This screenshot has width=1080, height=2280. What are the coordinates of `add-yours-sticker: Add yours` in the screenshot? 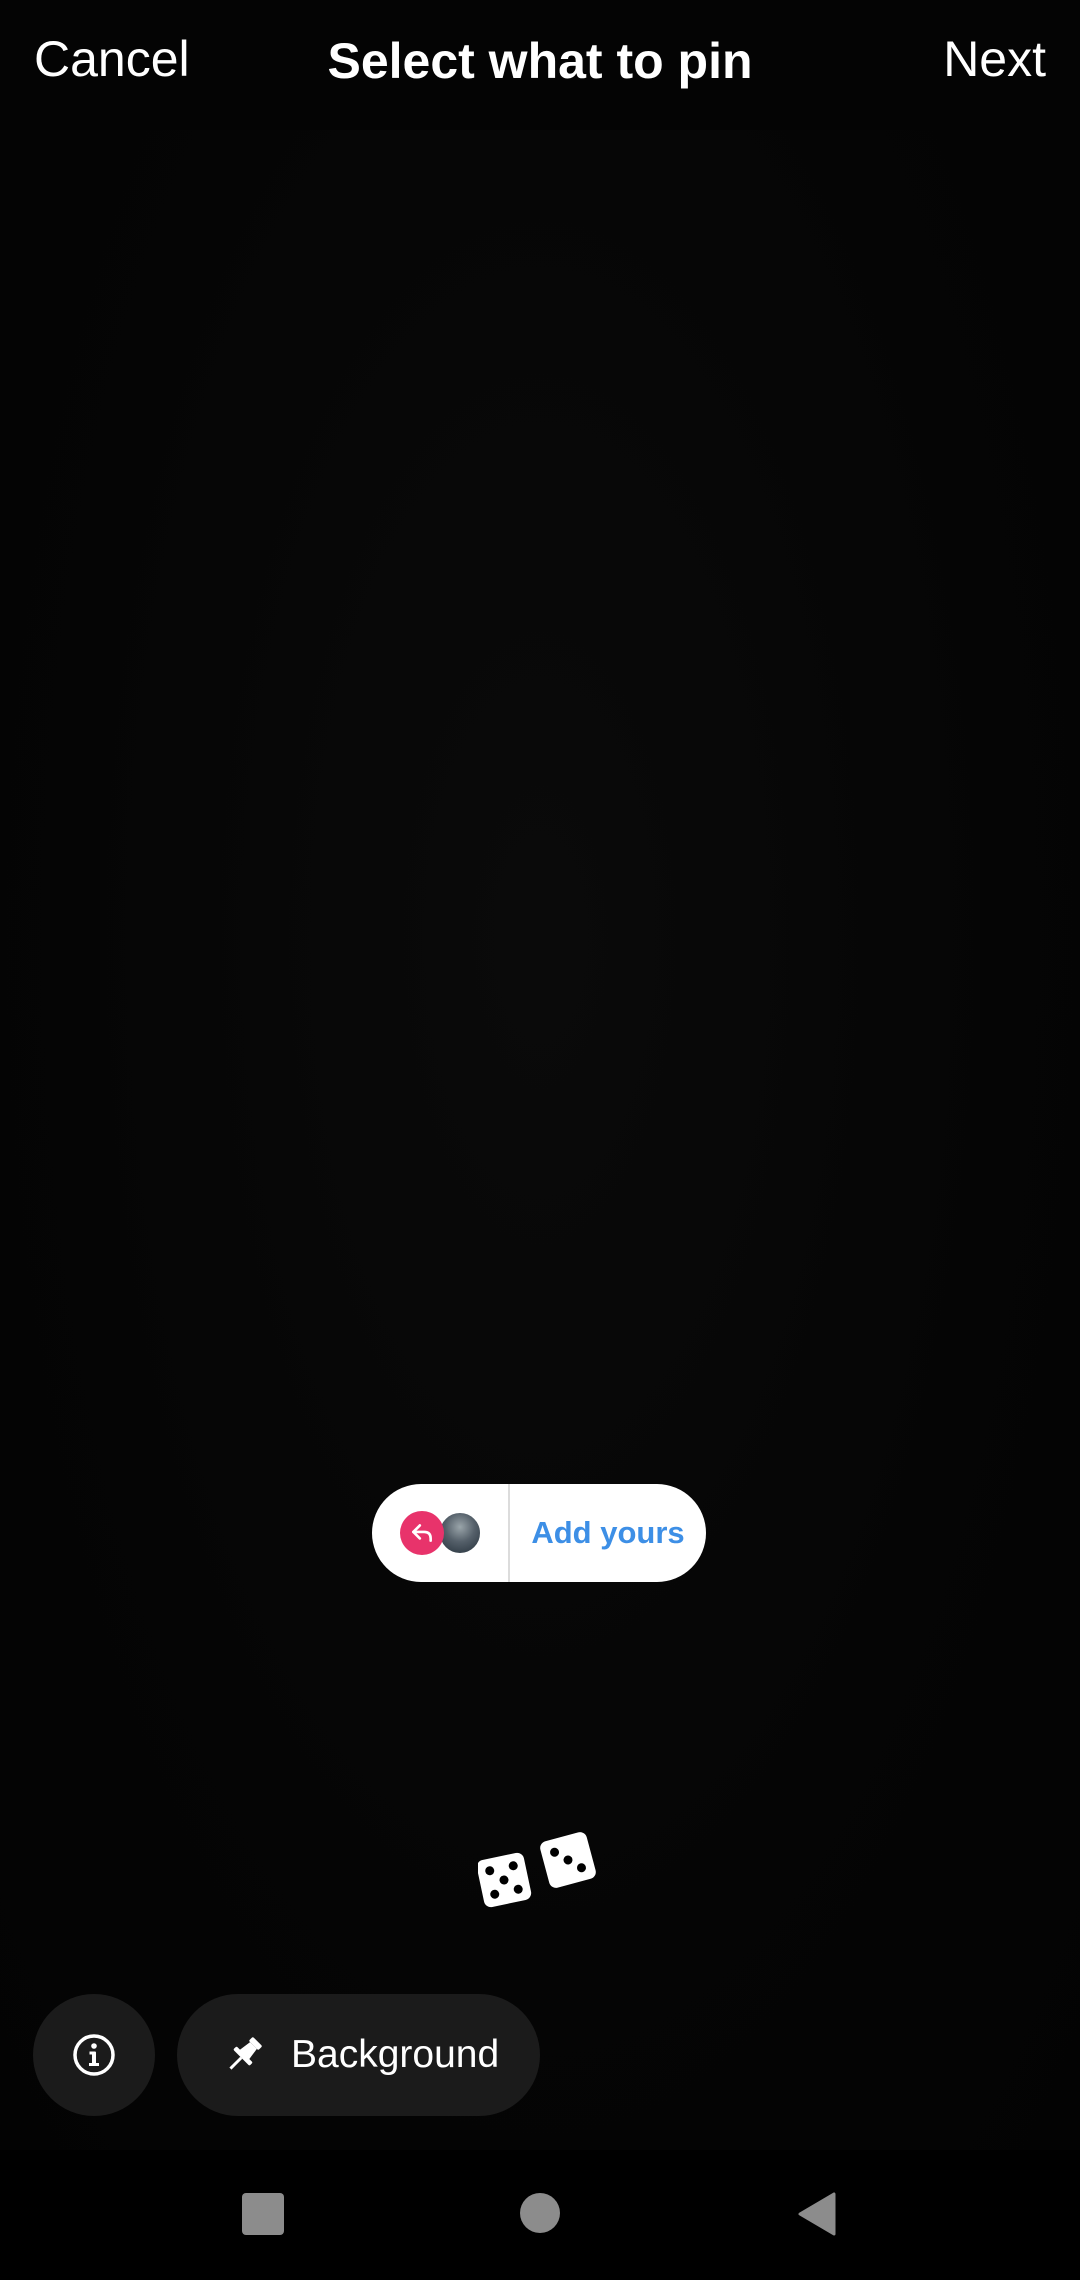 It's located at (539, 1533).